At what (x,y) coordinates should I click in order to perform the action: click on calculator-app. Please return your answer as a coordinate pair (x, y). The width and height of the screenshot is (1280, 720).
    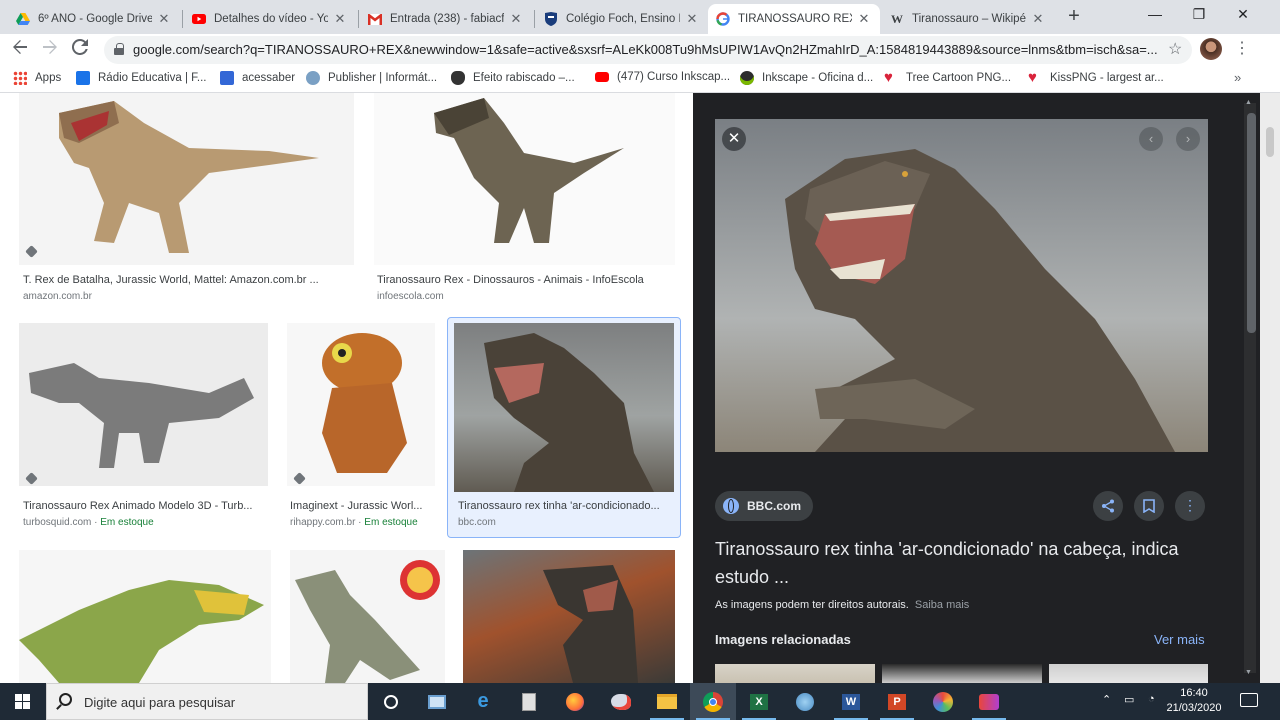
    Looking at the image, I should click on (529, 701).